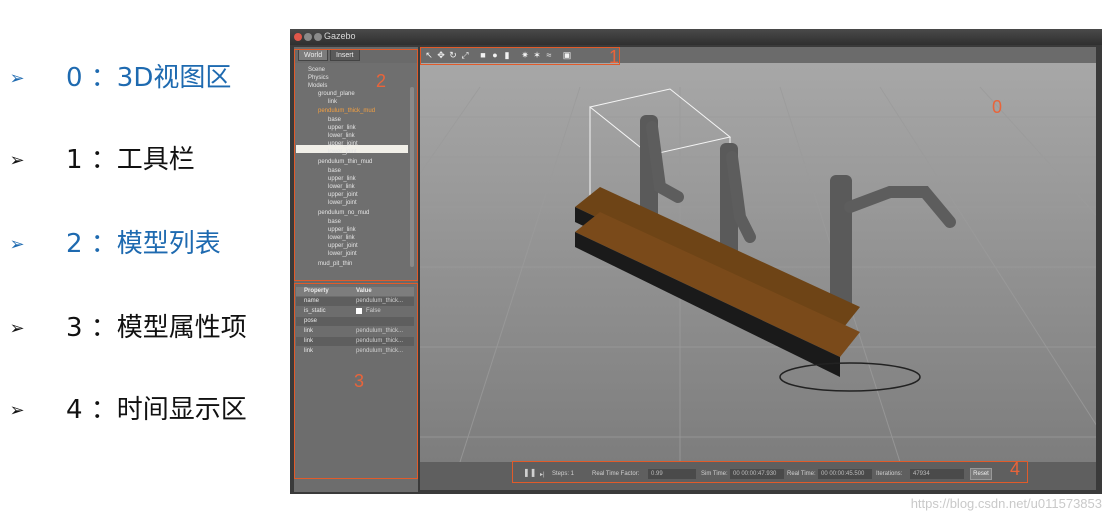 The height and width of the screenshot is (515, 1110). Describe the element at coordinates (359, 381) in the screenshot. I see `marker-3: 3` at that location.